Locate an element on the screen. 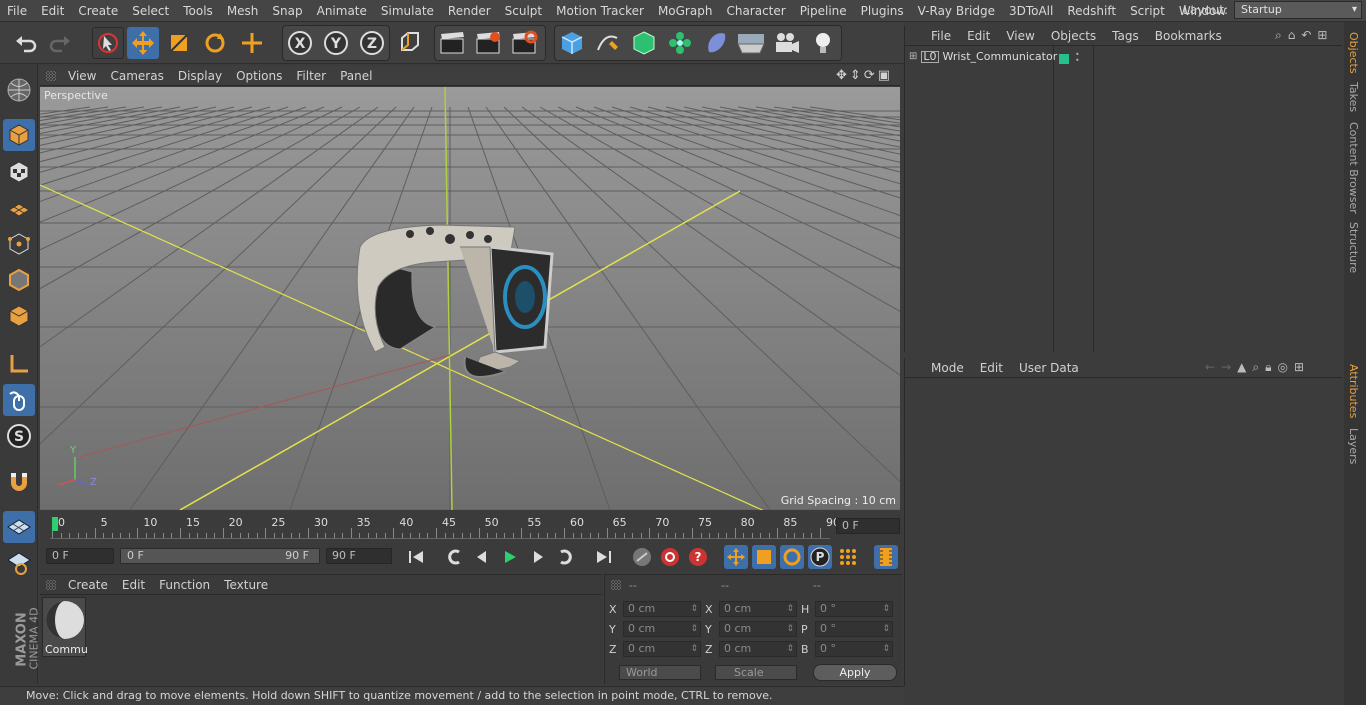 The image size is (1366, 705). scale-mode-dropdown: Scale is located at coordinates (756, 672).